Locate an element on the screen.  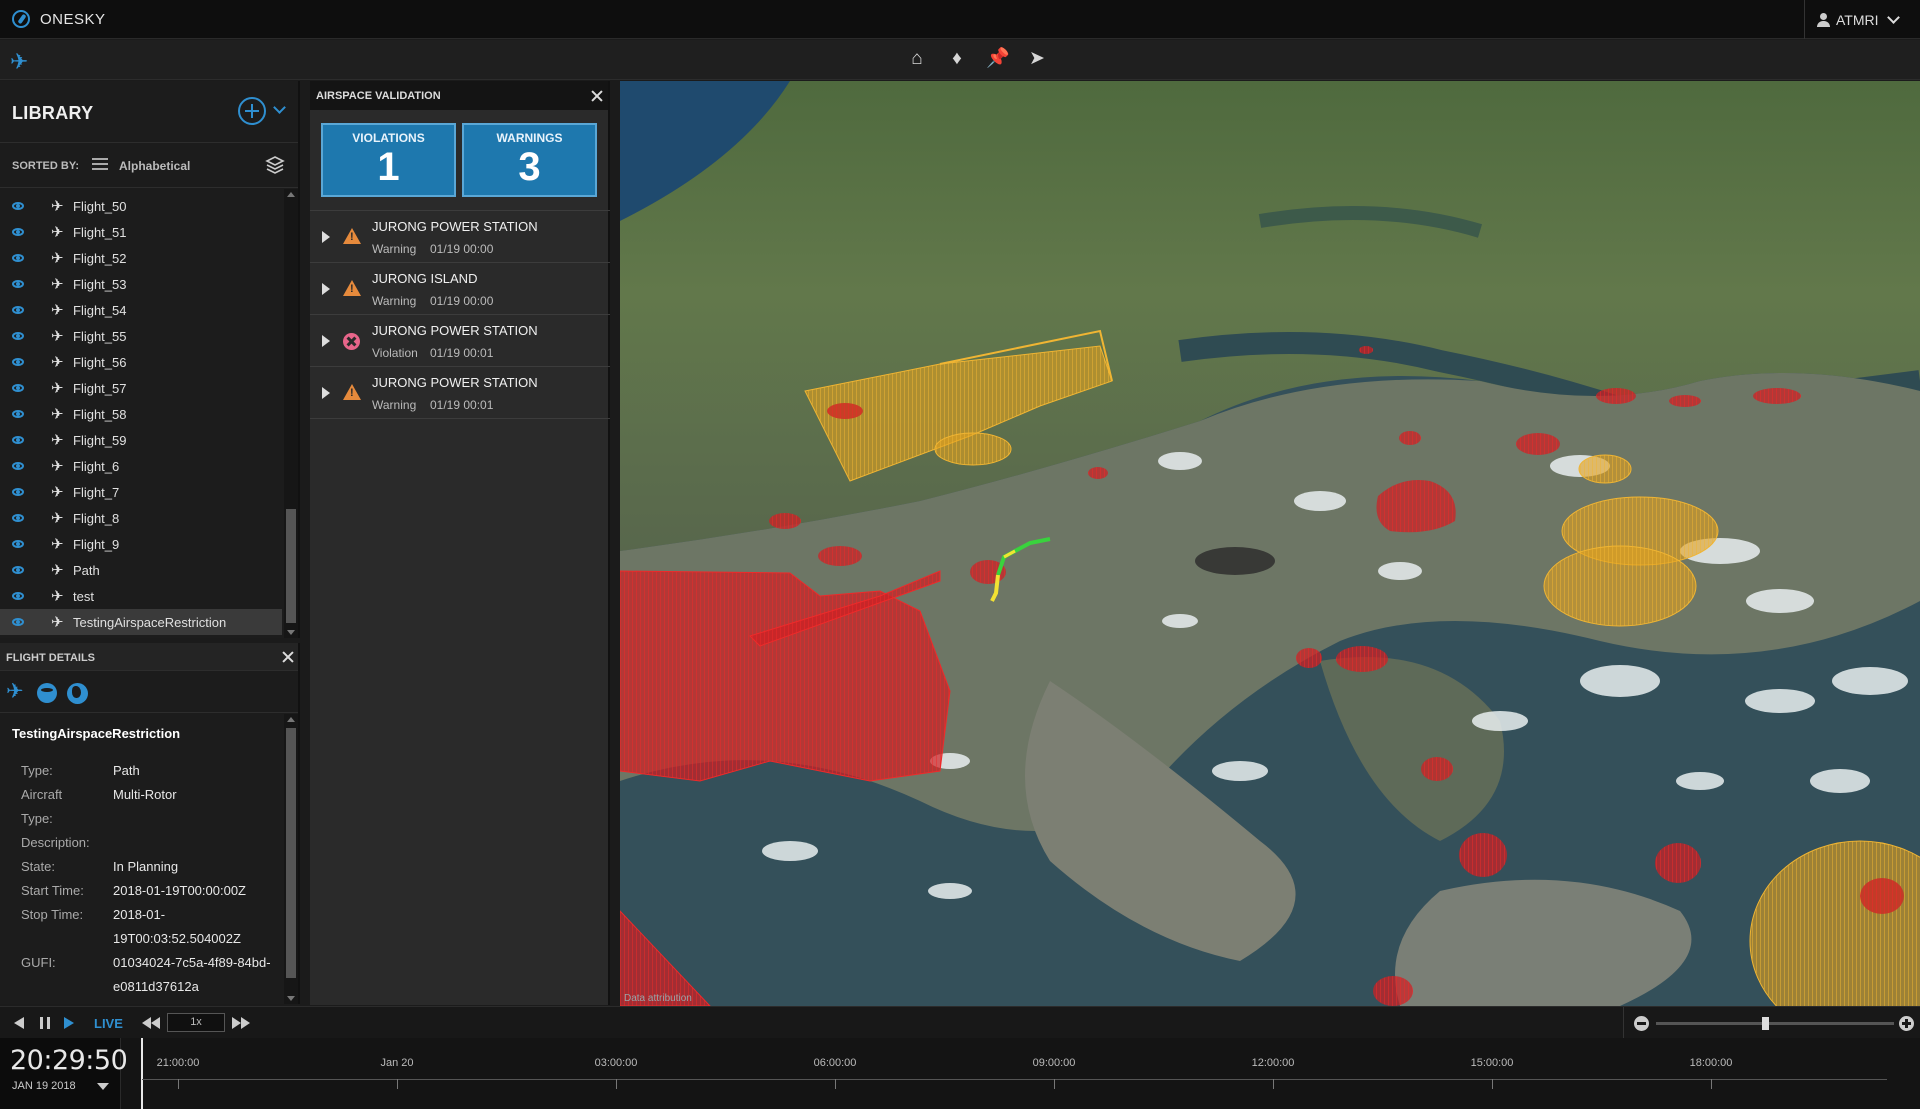
list-item: ✈ Flight_7 is located at coordinates (141, 492).